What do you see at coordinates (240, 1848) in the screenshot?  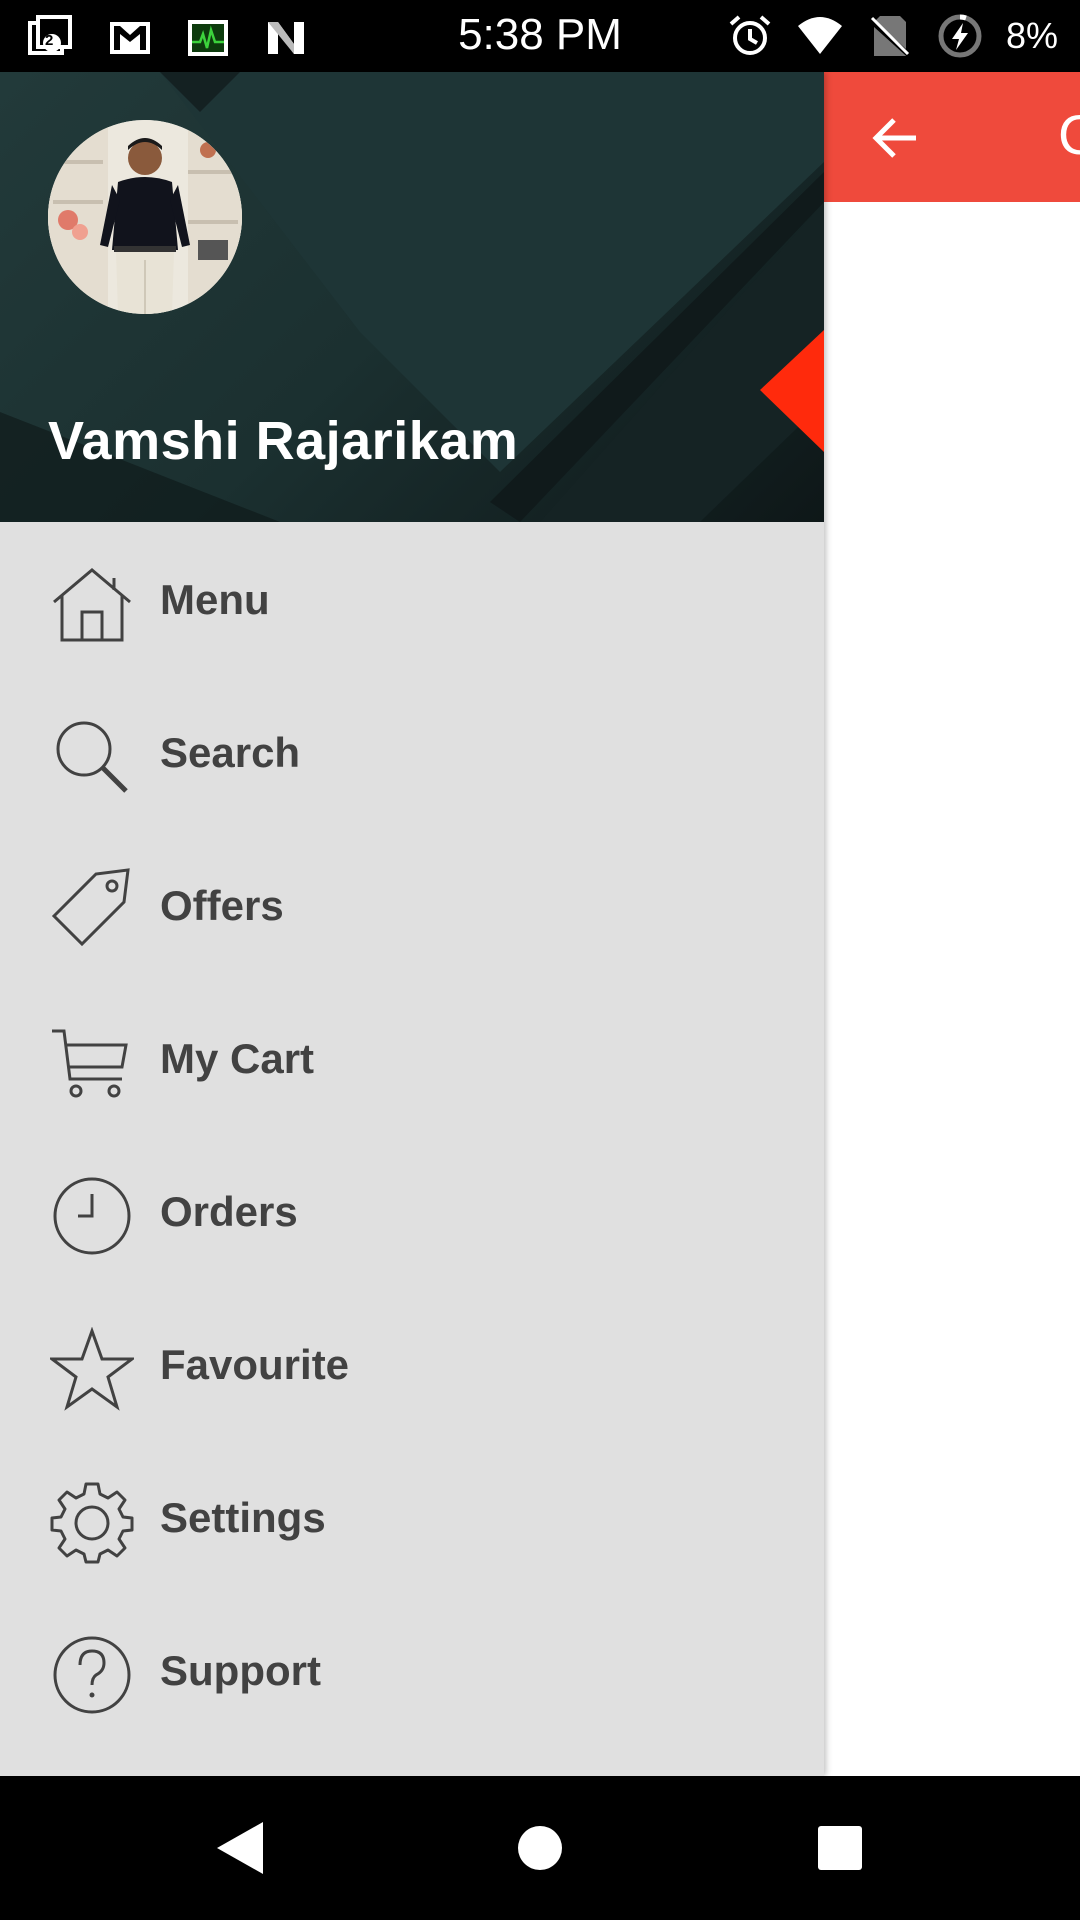 I see `back-nav-icon` at bounding box center [240, 1848].